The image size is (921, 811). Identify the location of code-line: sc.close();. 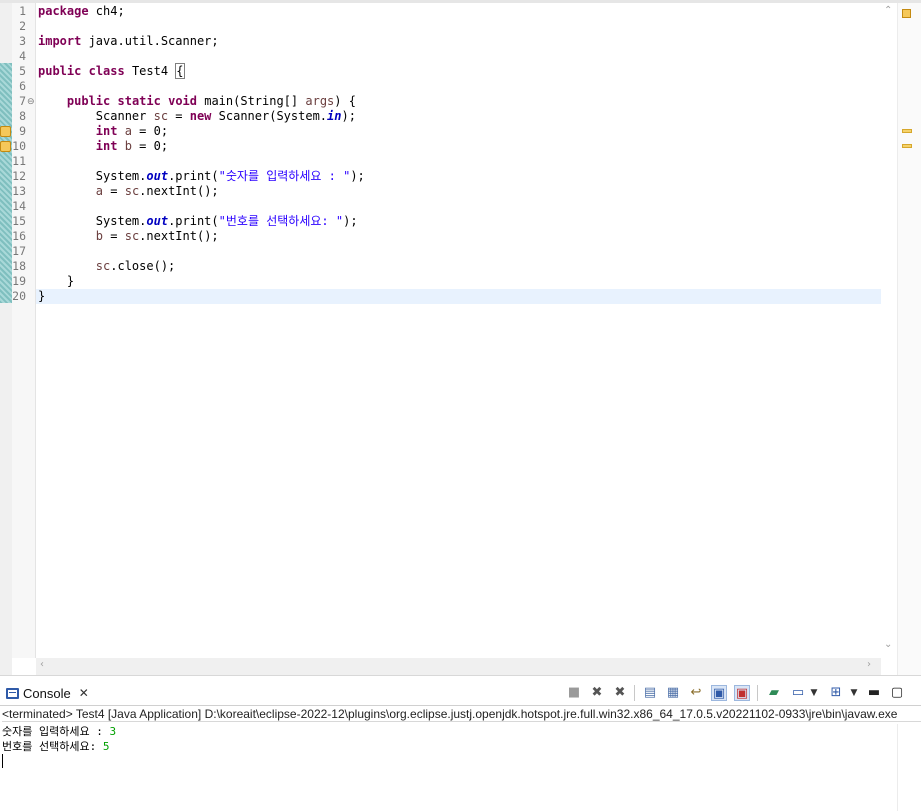
(106, 266).